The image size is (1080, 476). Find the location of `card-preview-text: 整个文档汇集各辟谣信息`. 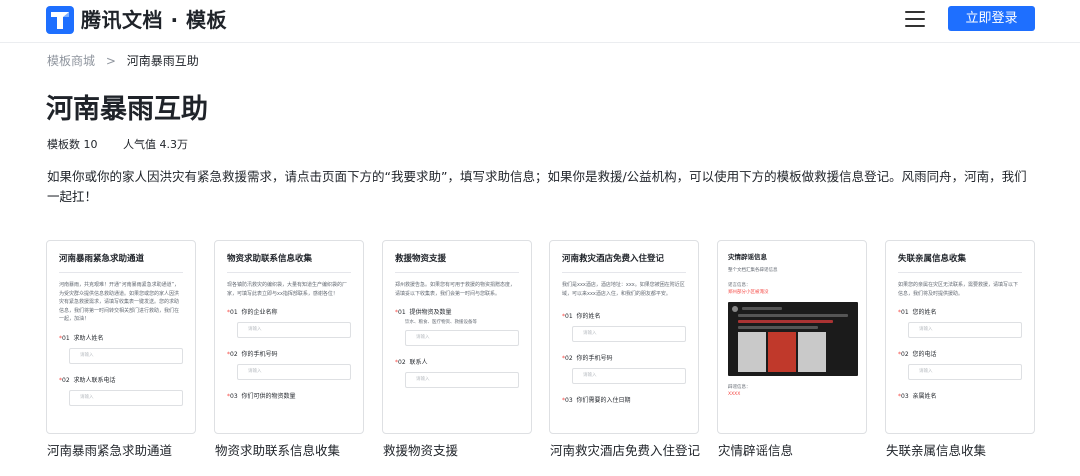

card-preview-text: 整个文档汇集各辟谣信息 is located at coordinates (753, 270).